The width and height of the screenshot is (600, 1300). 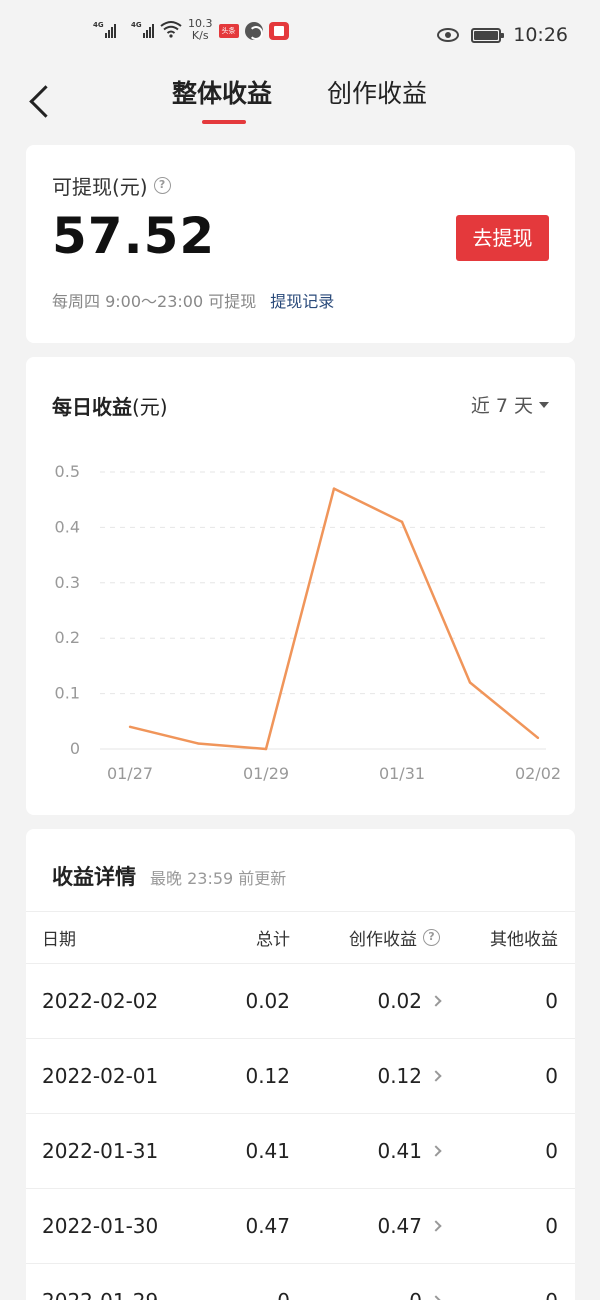 I want to click on header: 整体收益 创作收益, so click(x=300, y=100).